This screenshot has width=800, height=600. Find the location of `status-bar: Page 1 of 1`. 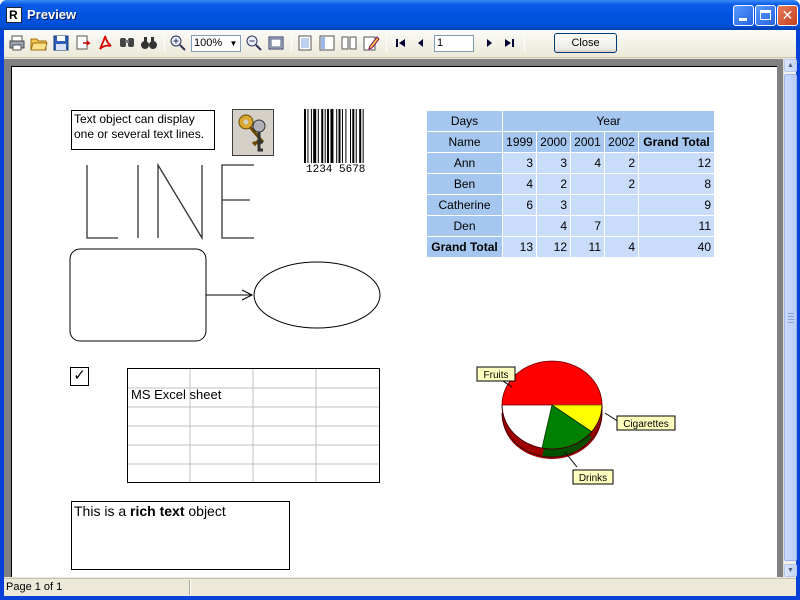

status-bar: Page 1 of 1 is located at coordinates (400, 587).